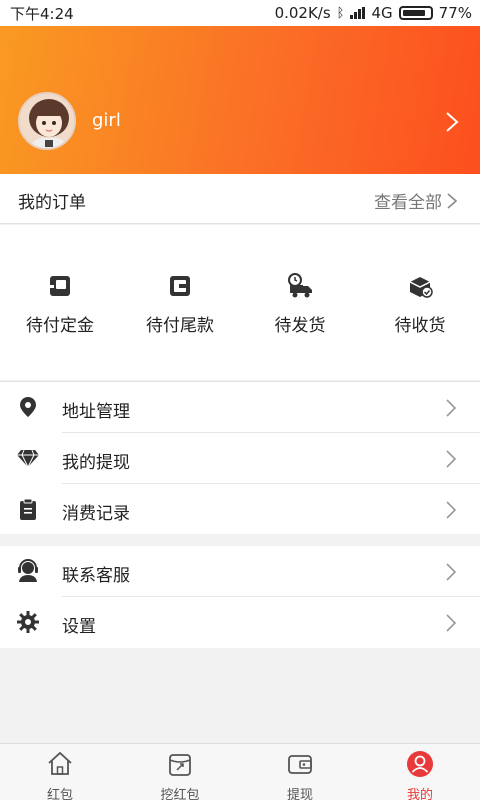 The height and width of the screenshot is (800, 480). I want to click on home-icon, so click(60, 763).